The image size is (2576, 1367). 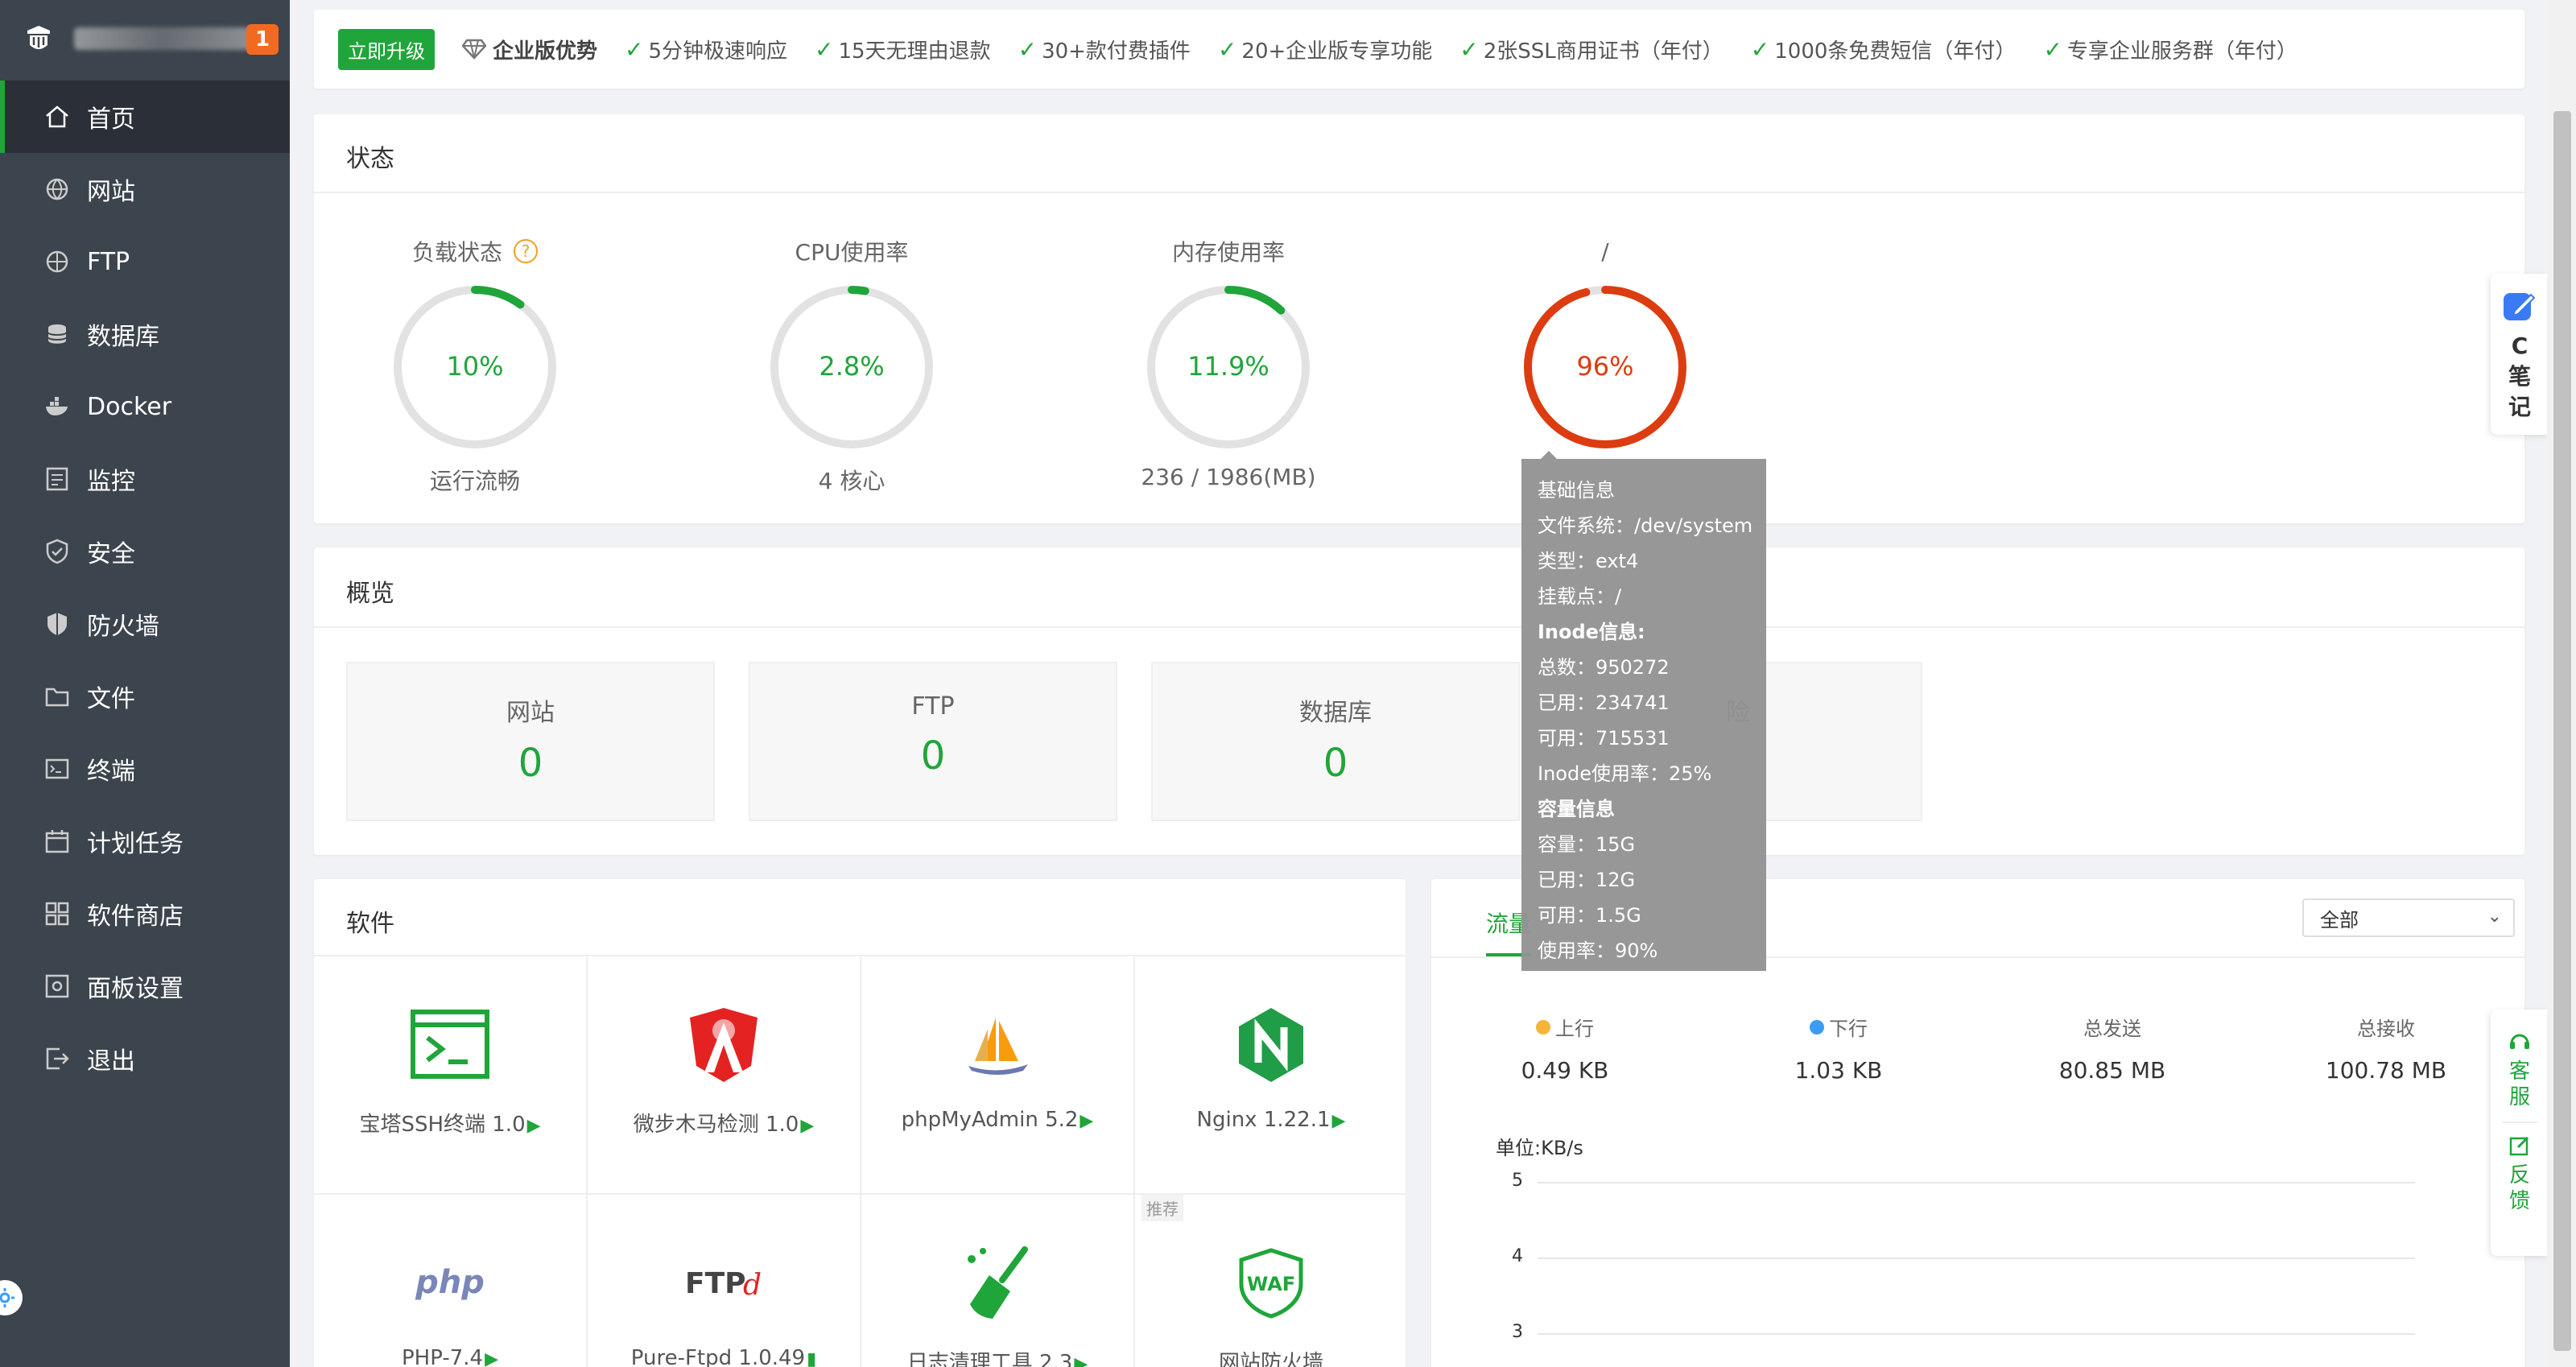 I want to click on overview-value: 0, so click(x=1335, y=763).